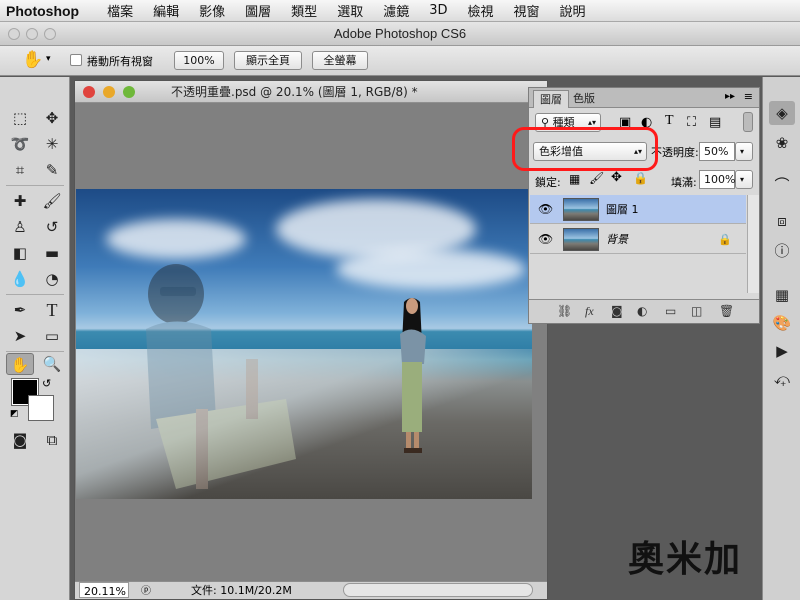  I want to click on fill-input: 100%, so click(717, 179).